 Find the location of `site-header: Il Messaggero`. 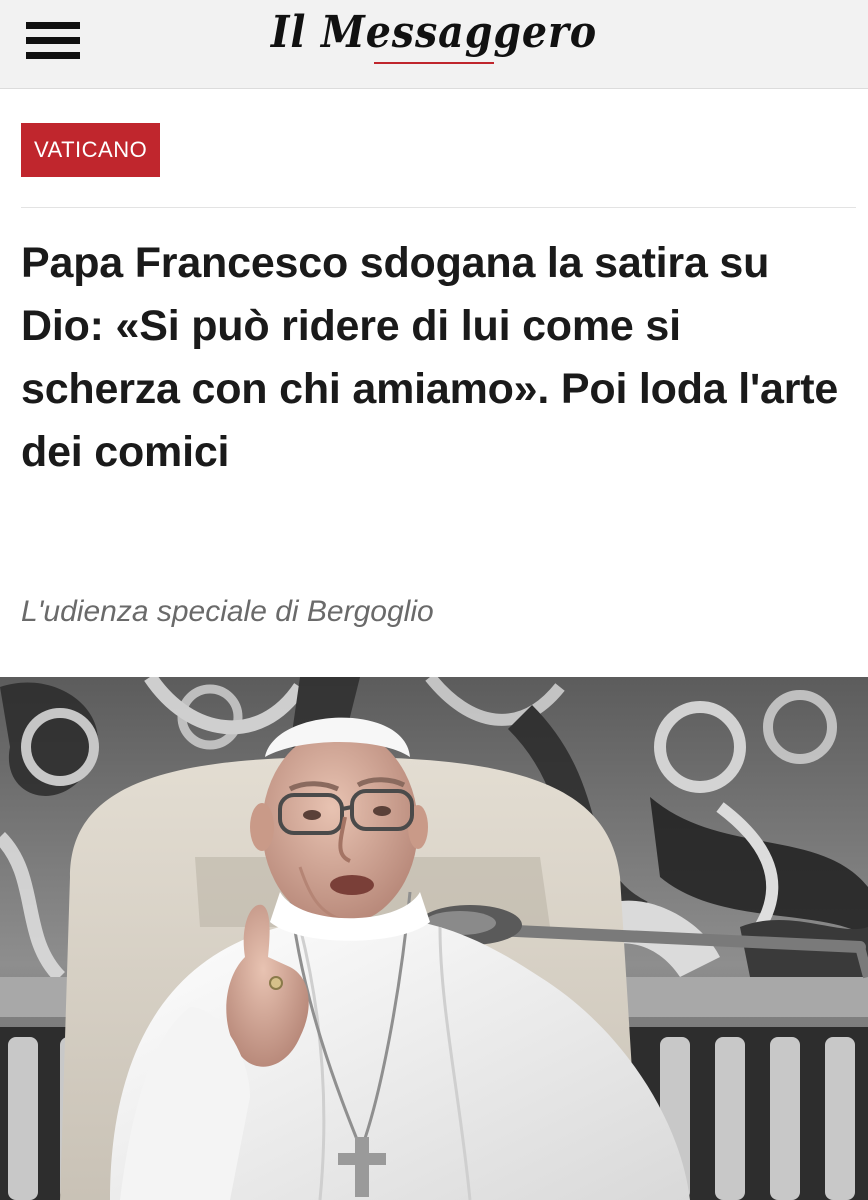

site-header: Il Messaggero is located at coordinates (434, 44).